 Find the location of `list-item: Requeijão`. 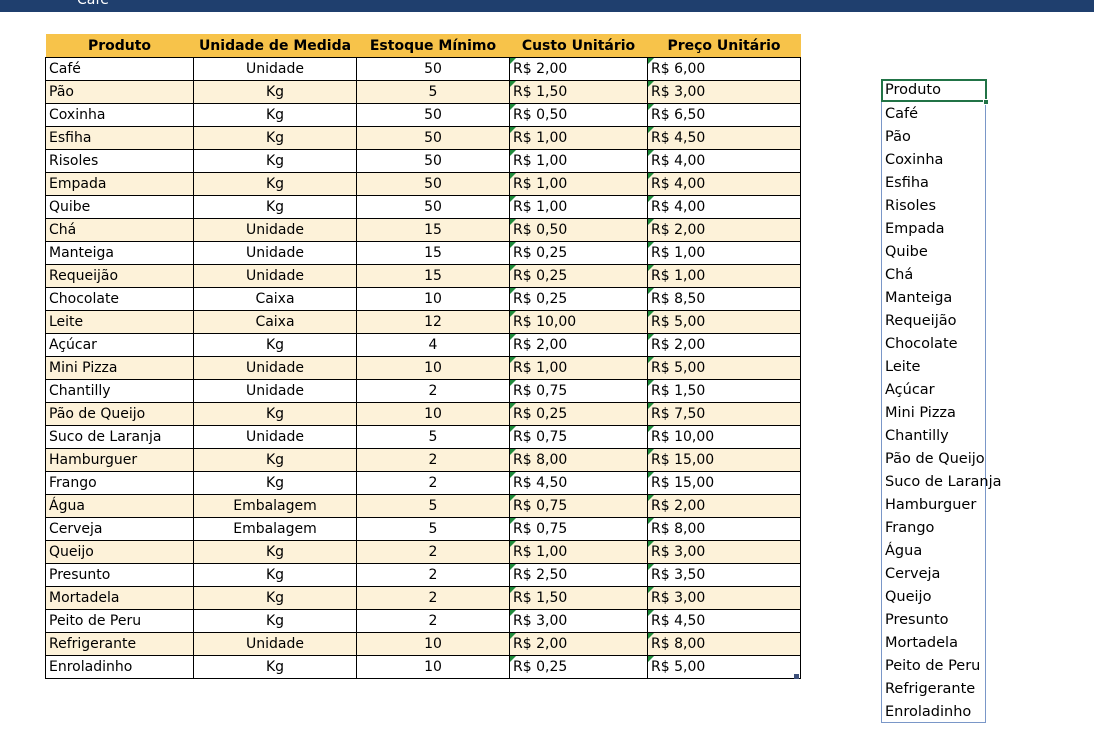

list-item: Requeijão is located at coordinates (920, 321).